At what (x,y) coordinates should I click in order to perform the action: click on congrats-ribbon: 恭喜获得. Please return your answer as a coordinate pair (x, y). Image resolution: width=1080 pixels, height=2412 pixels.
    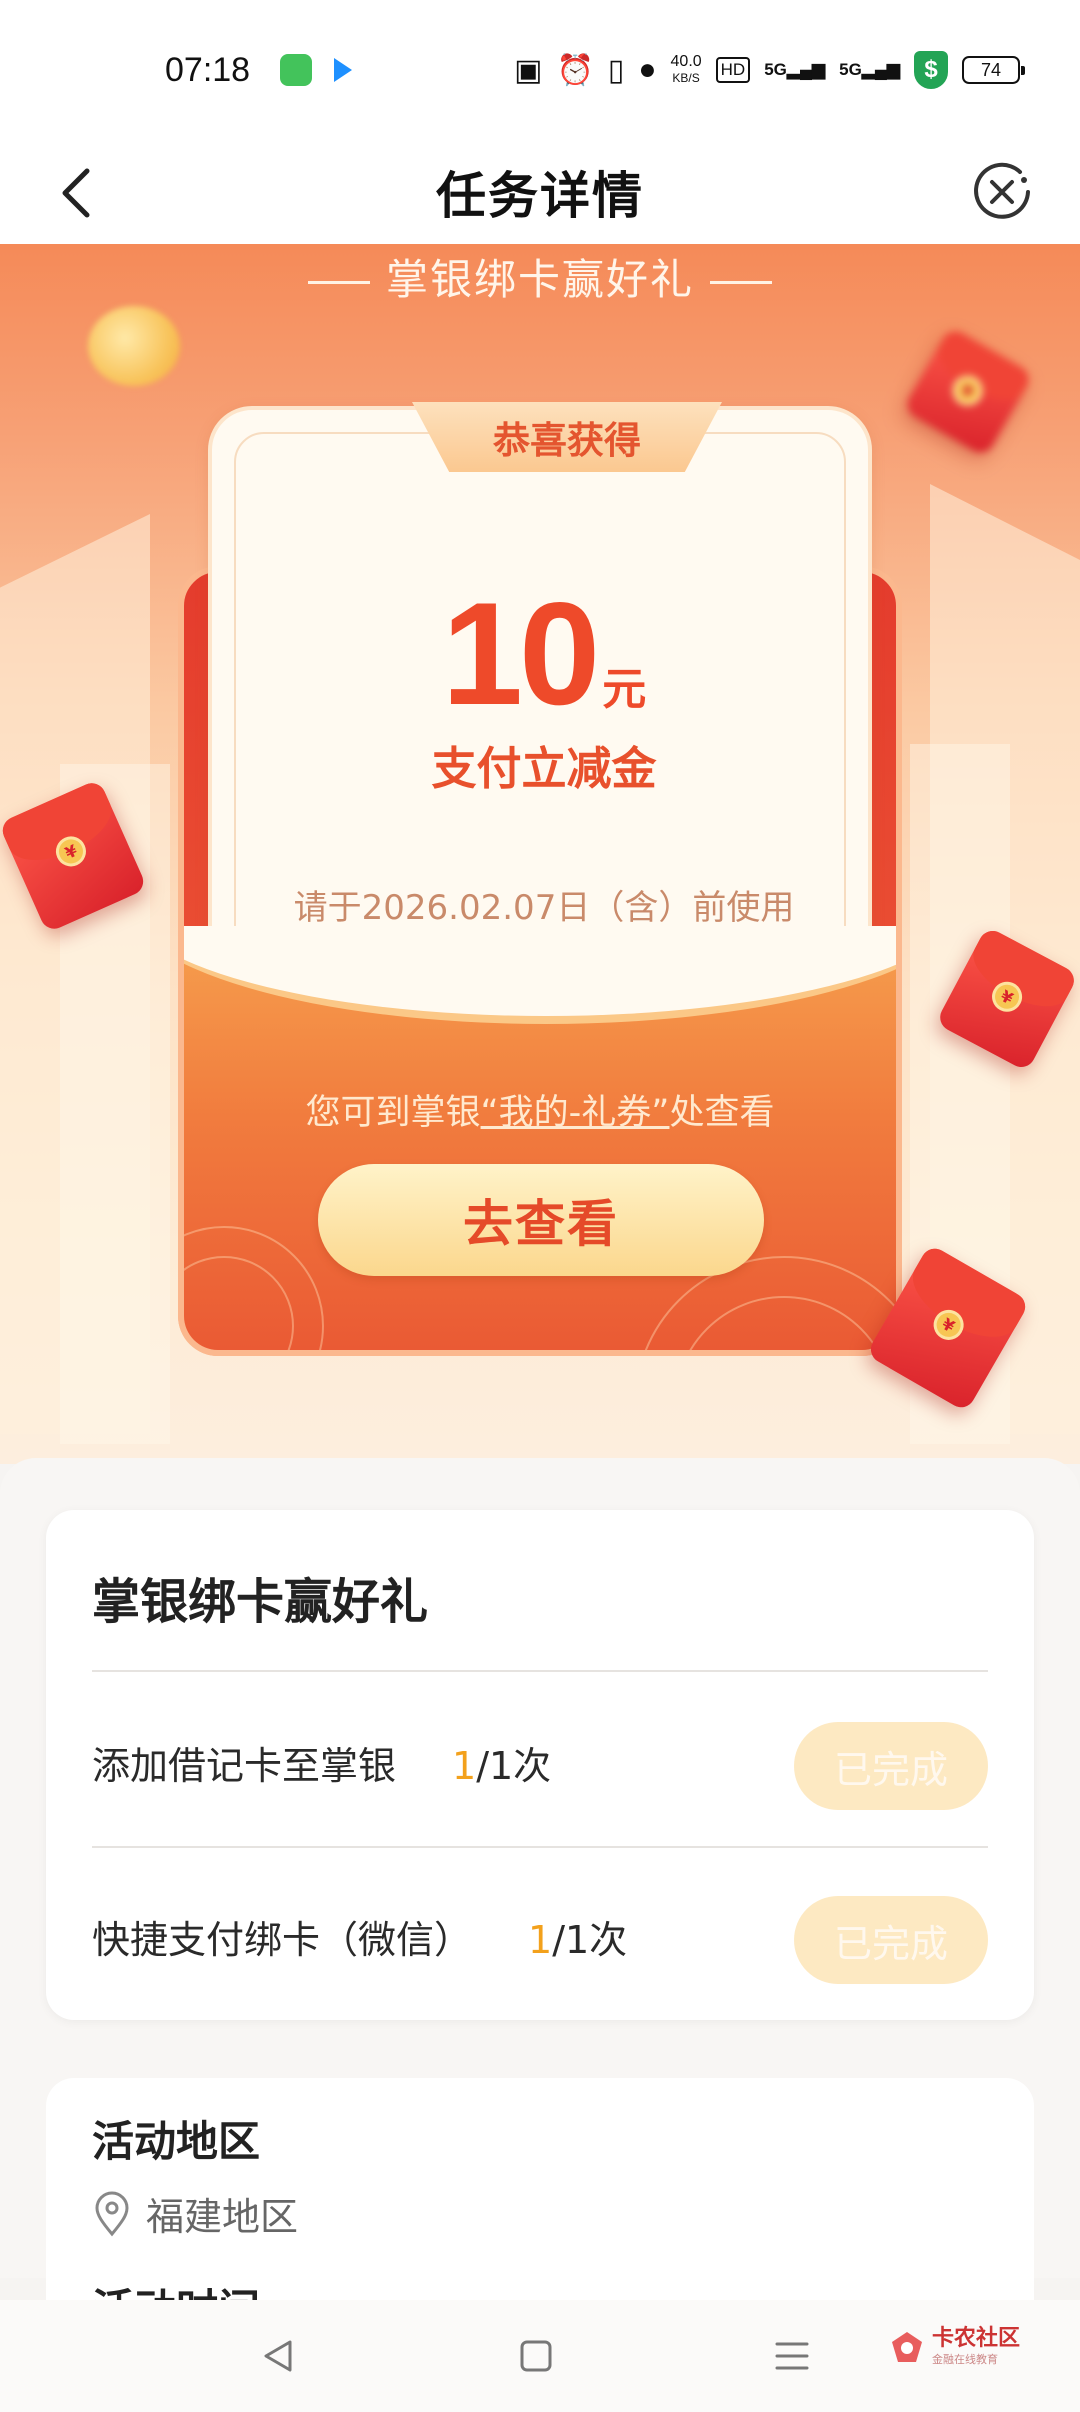
    Looking at the image, I should click on (567, 437).